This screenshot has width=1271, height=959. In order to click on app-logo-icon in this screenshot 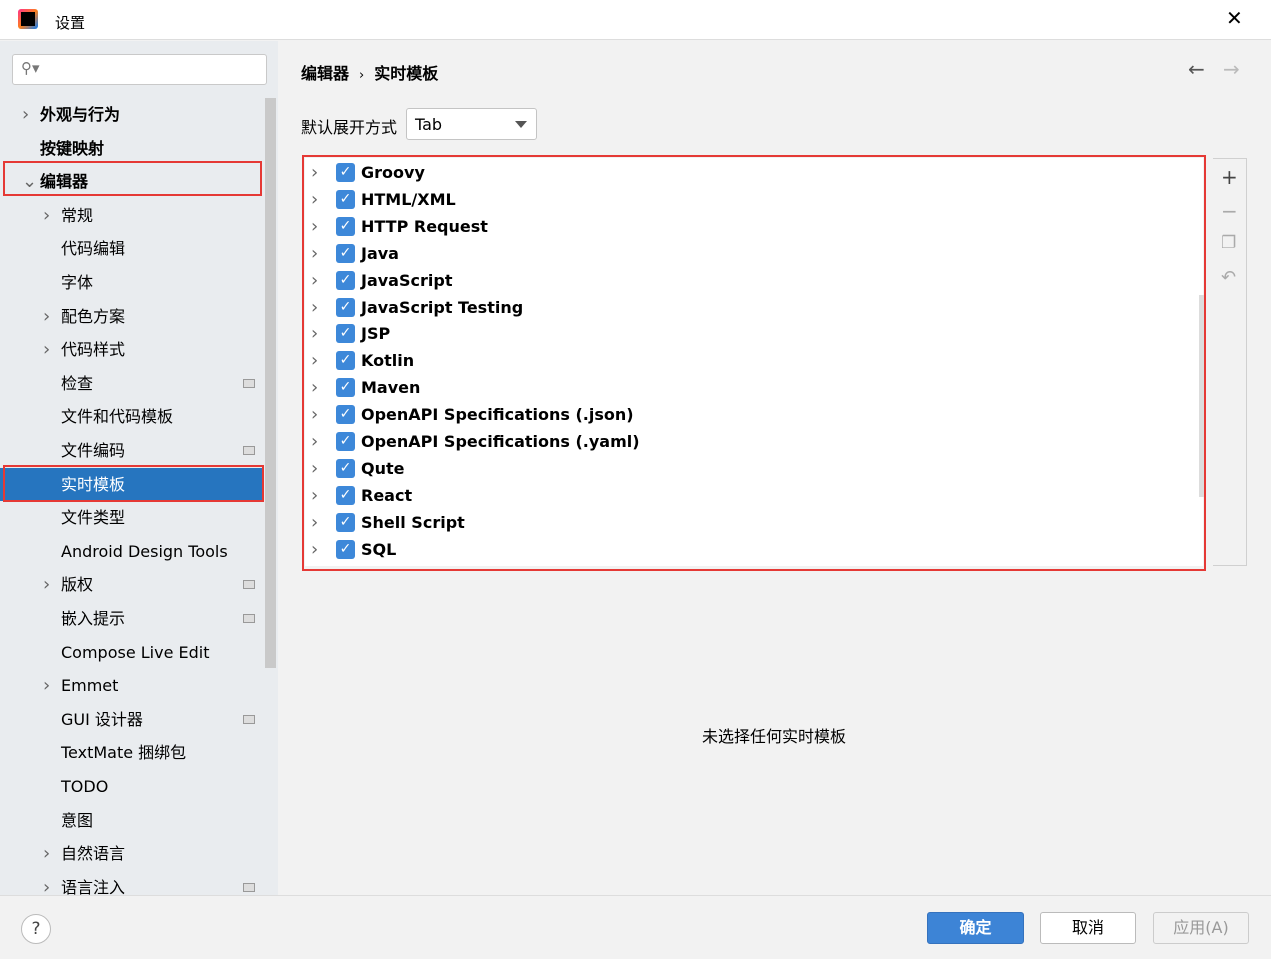, I will do `click(28, 19)`.